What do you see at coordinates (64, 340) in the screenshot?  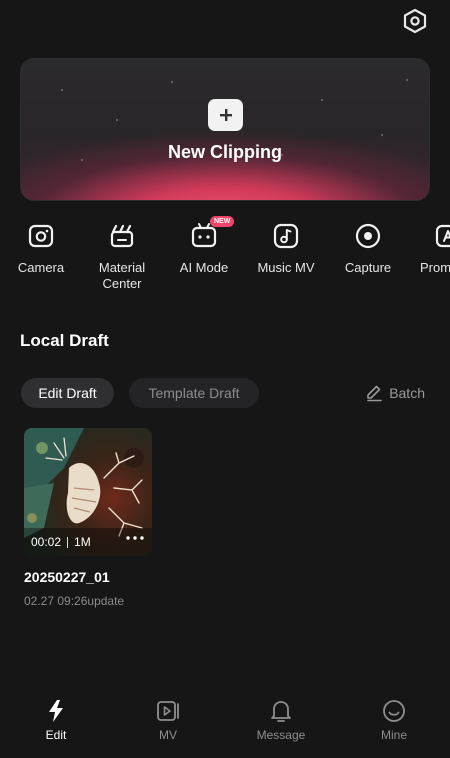 I see `section-title: Local Draft` at bounding box center [64, 340].